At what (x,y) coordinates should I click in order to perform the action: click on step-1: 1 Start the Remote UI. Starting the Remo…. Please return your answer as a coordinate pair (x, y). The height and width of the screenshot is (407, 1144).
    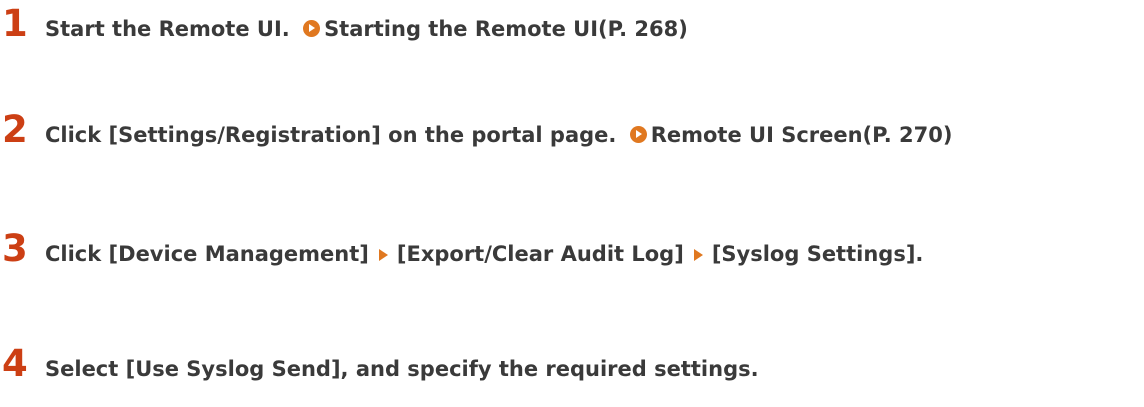
    Looking at the image, I should click on (344, 23).